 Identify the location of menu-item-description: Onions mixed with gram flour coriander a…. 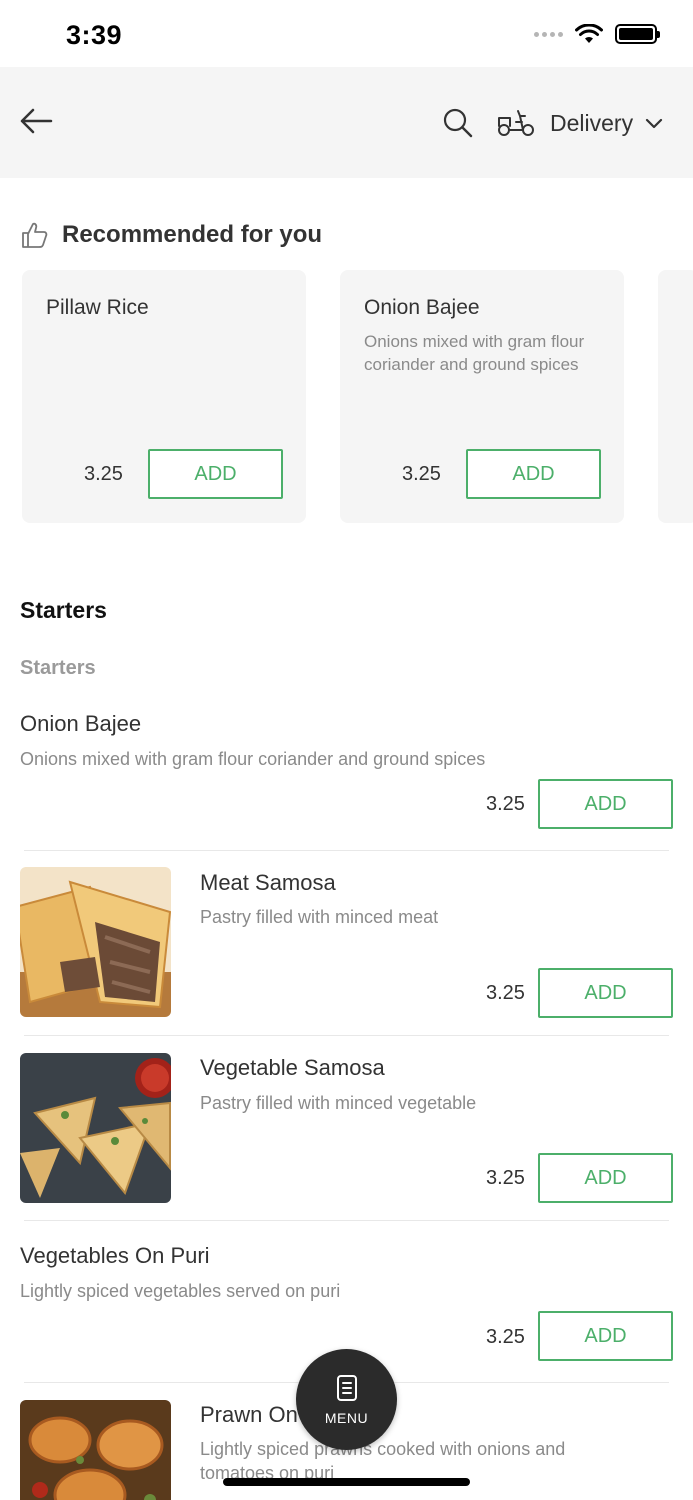
(253, 759).